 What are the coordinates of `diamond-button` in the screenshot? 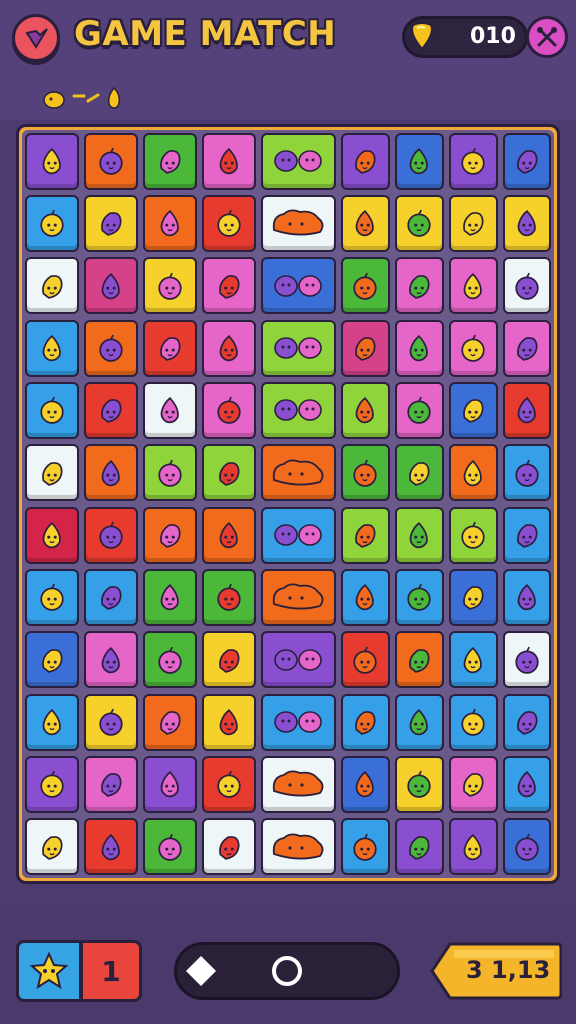 It's located at (201, 971).